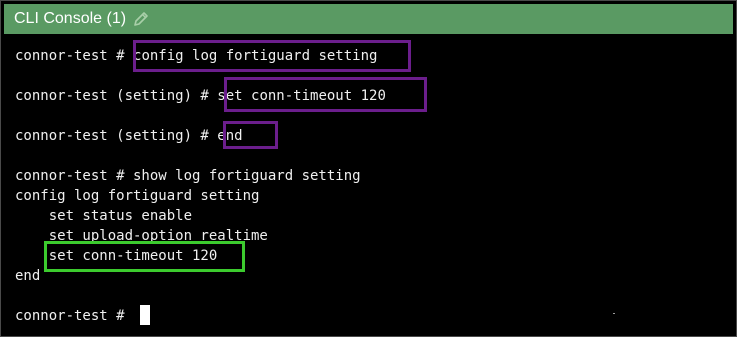  What do you see at coordinates (141, 19) in the screenshot?
I see `pencil-icon` at bounding box center [141, 19].